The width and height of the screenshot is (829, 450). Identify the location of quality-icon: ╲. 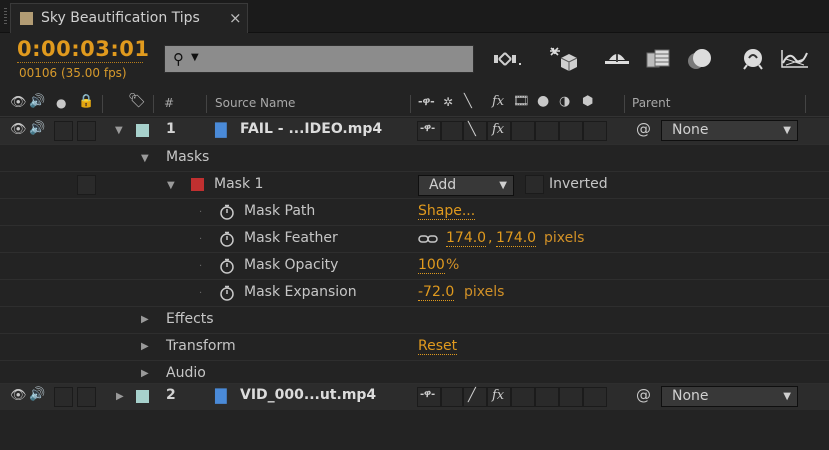
(468, 101).